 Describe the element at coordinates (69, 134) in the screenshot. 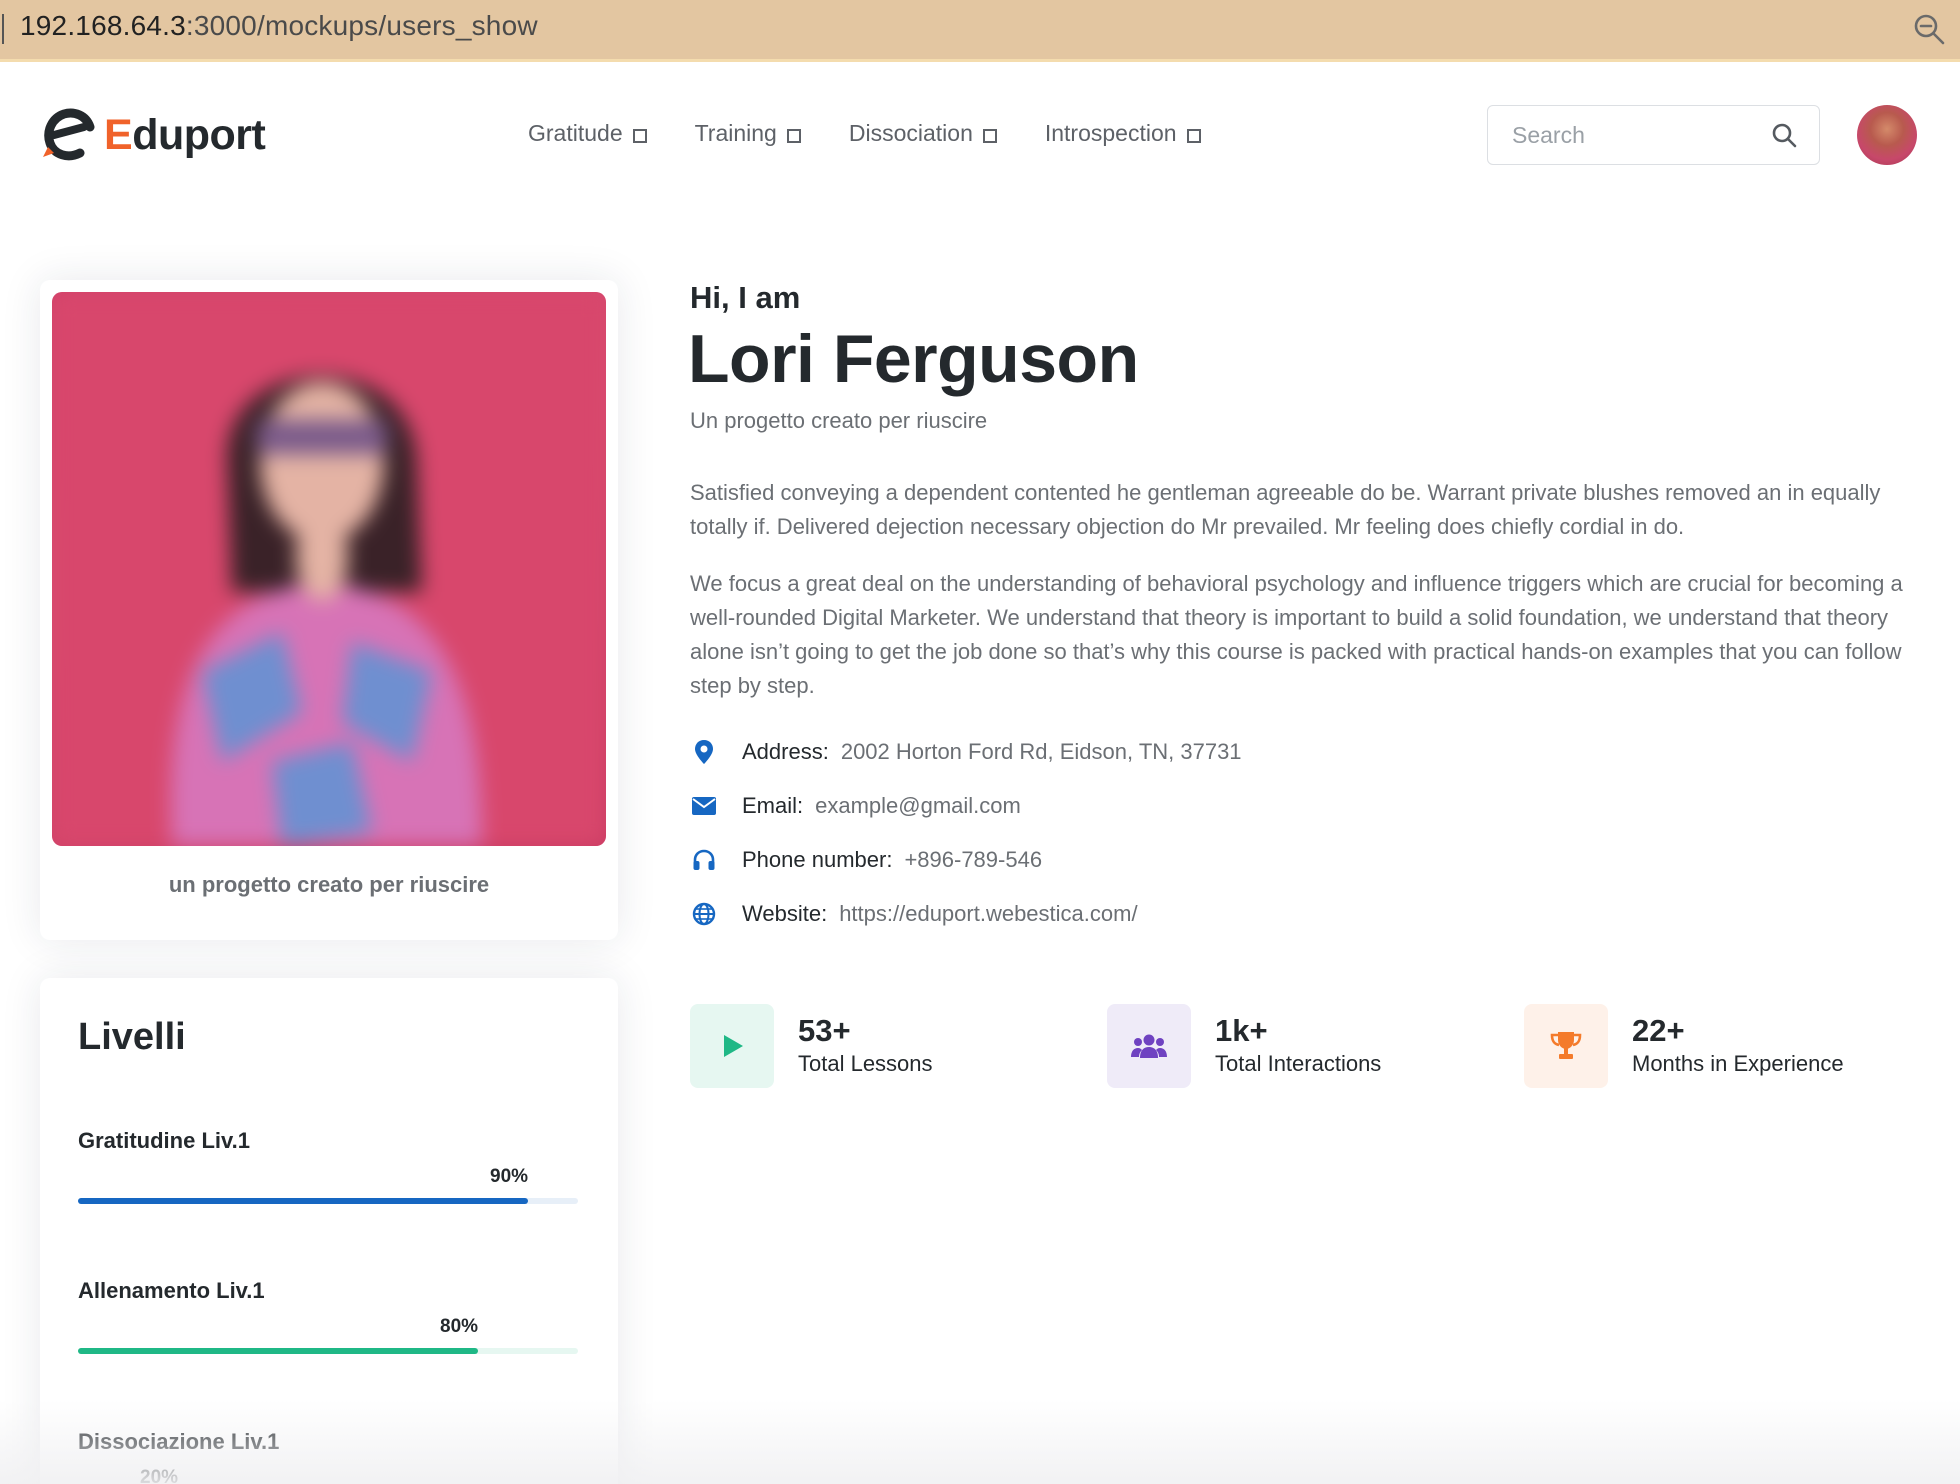

I see `eduport-logo-icon` at that location.